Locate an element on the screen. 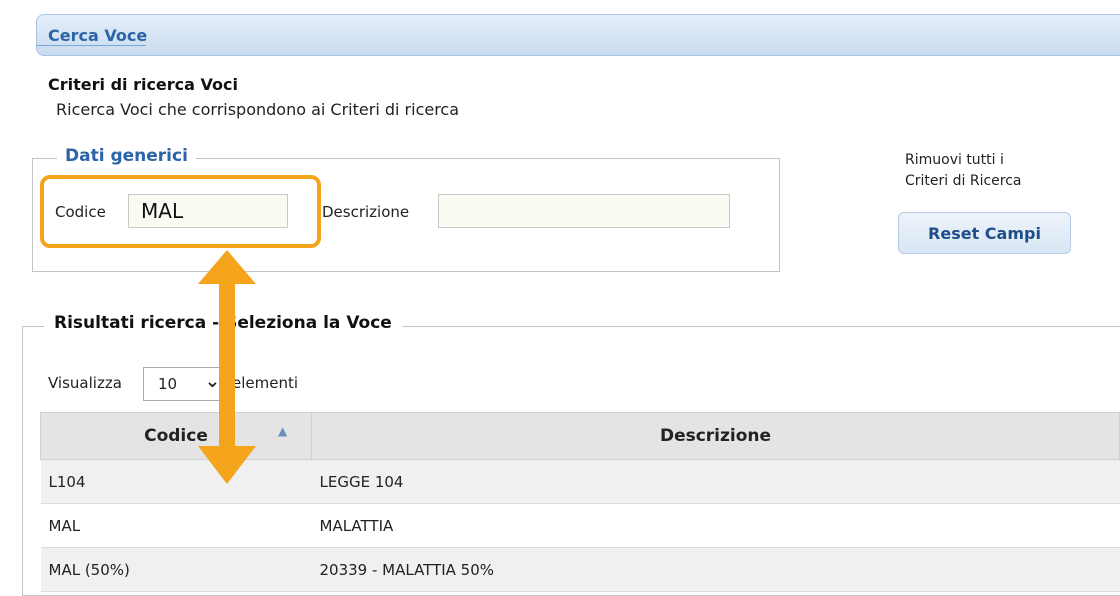 The image size is (1120, 596). generic-data-legend: Dati generici is located at coordinates (126, 156).